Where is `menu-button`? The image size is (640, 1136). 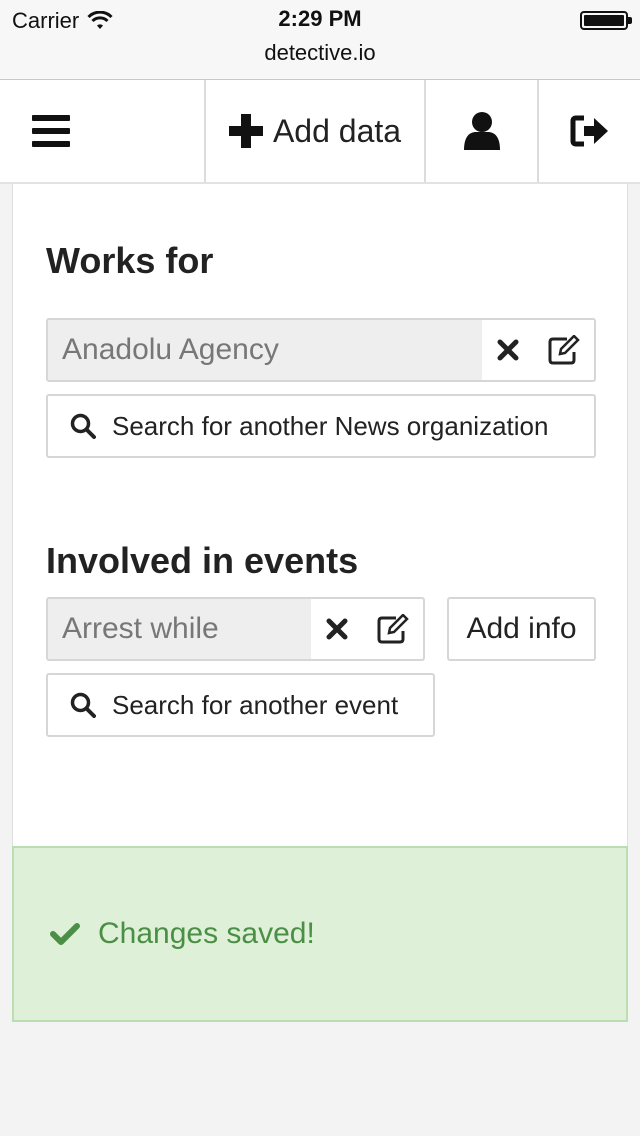
menu-button is located at coordinates (102, 131).